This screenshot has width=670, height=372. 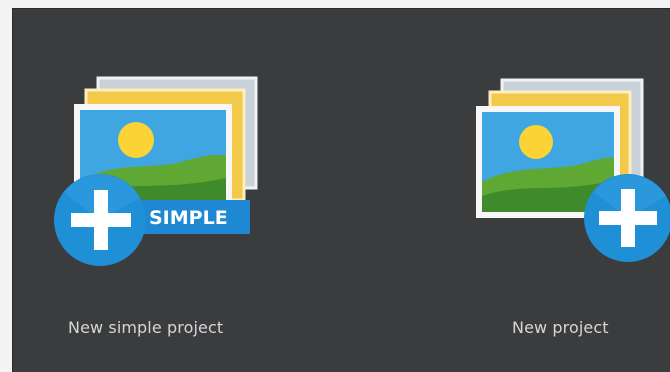 I want to click on new-project-icon, so click(x=573, y=170).